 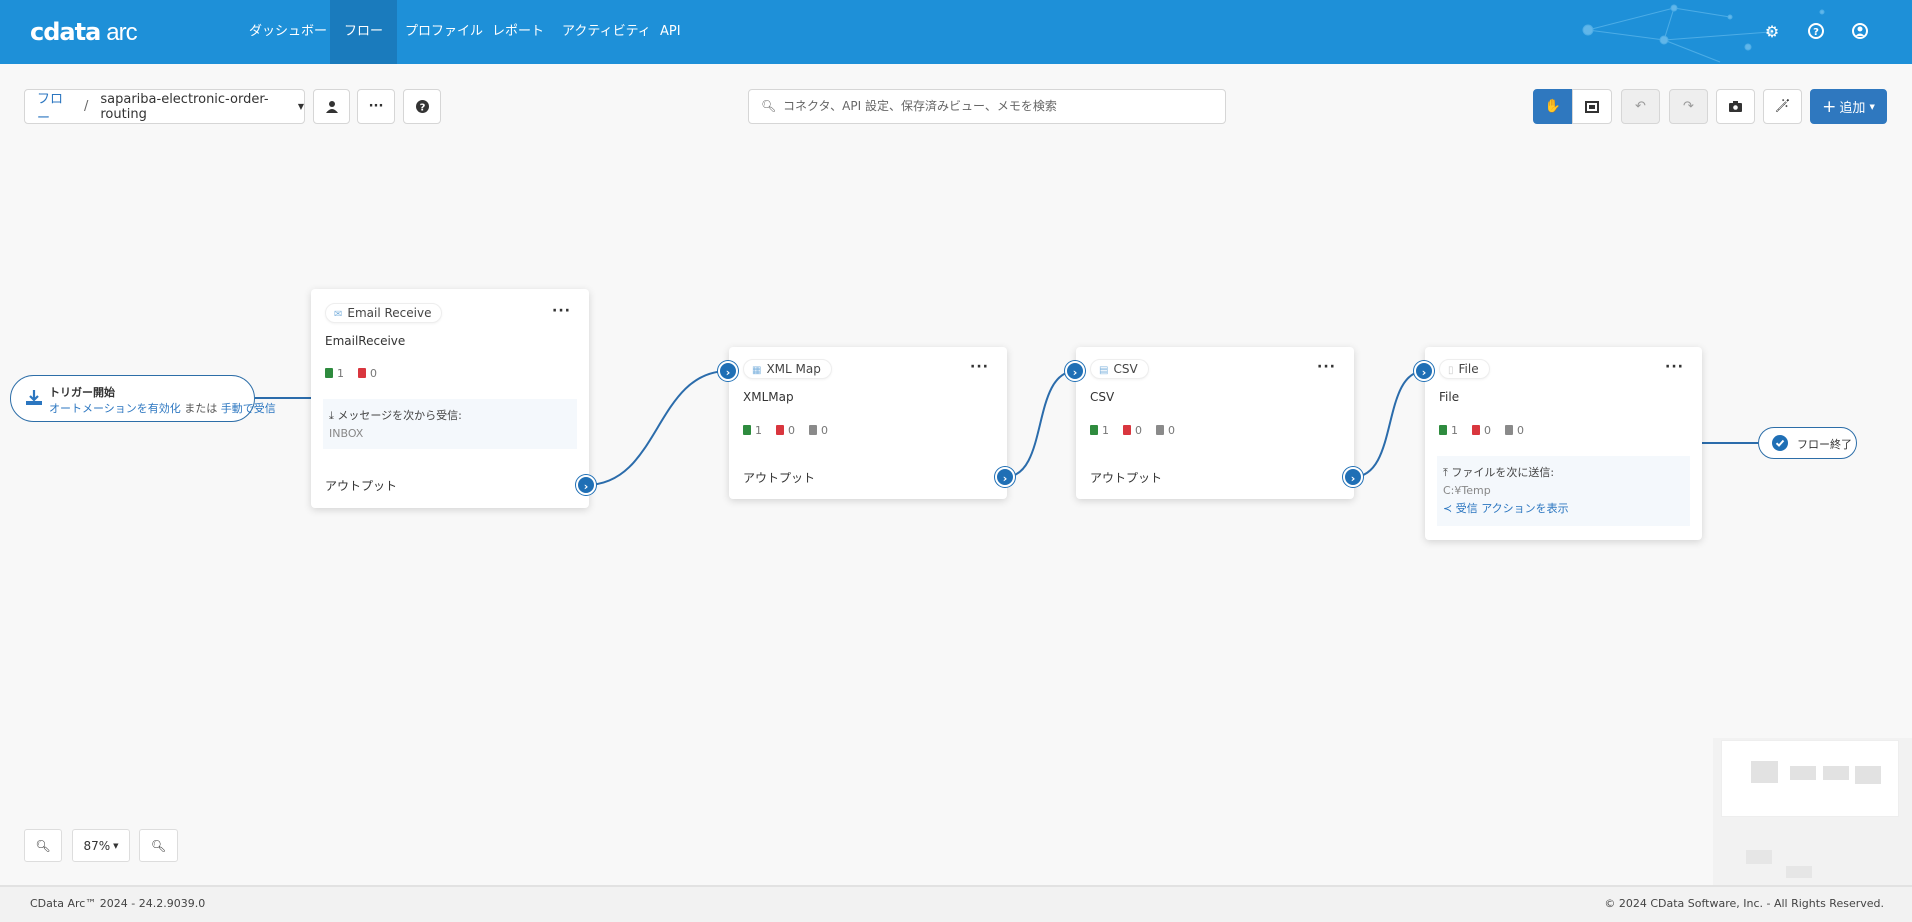 I want to click on show-receive-action-link: ≺ 受信 アクションを表示, so click(x=1563, y=509).